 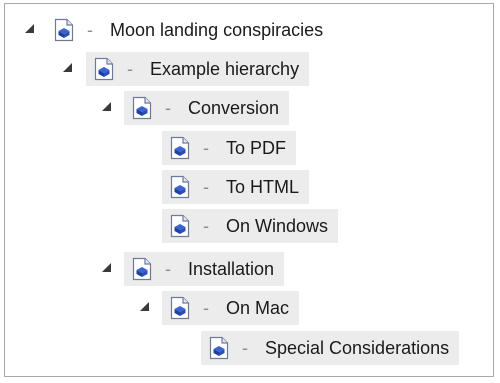 I want to click on node-label: Moon landing conspiracies, so click(x=217, y=30).